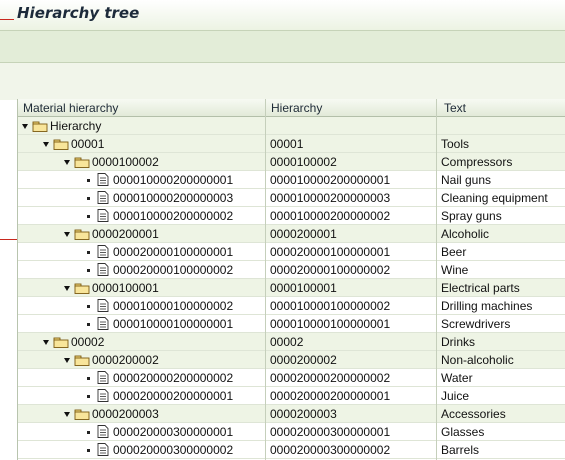  I want to click on hierarchy-cell: 0000100001, so click(303, 288).